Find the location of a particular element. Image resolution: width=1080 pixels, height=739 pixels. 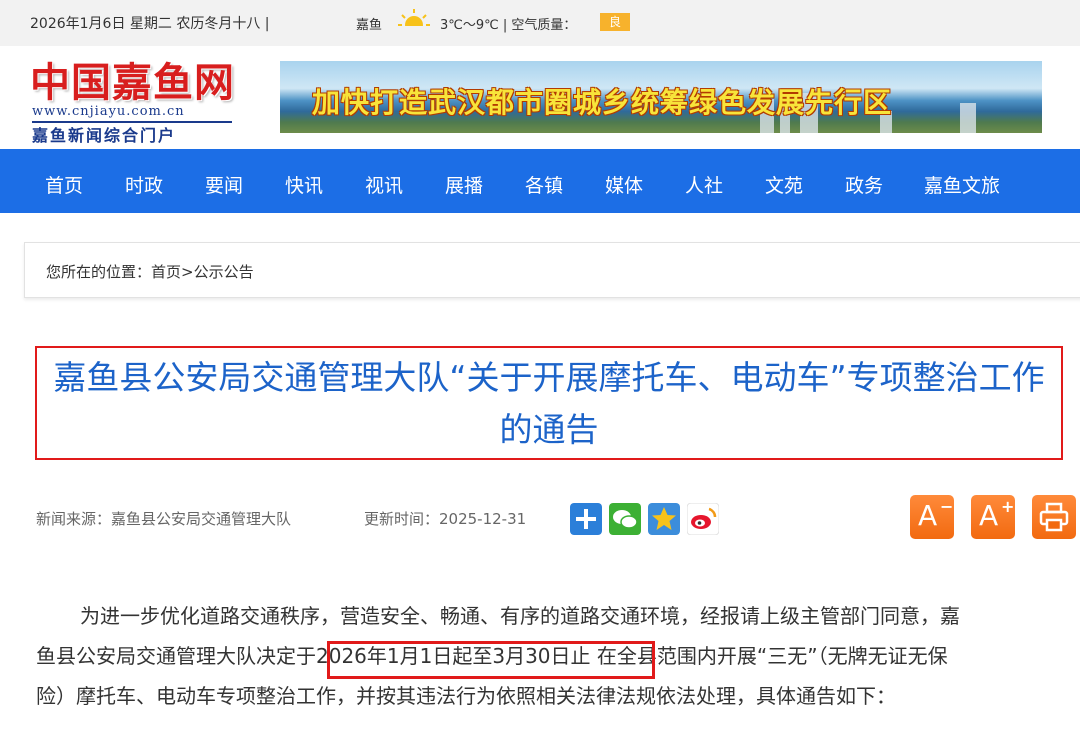

nav-item-media: 媒体 is located at coordinates (624, 184).